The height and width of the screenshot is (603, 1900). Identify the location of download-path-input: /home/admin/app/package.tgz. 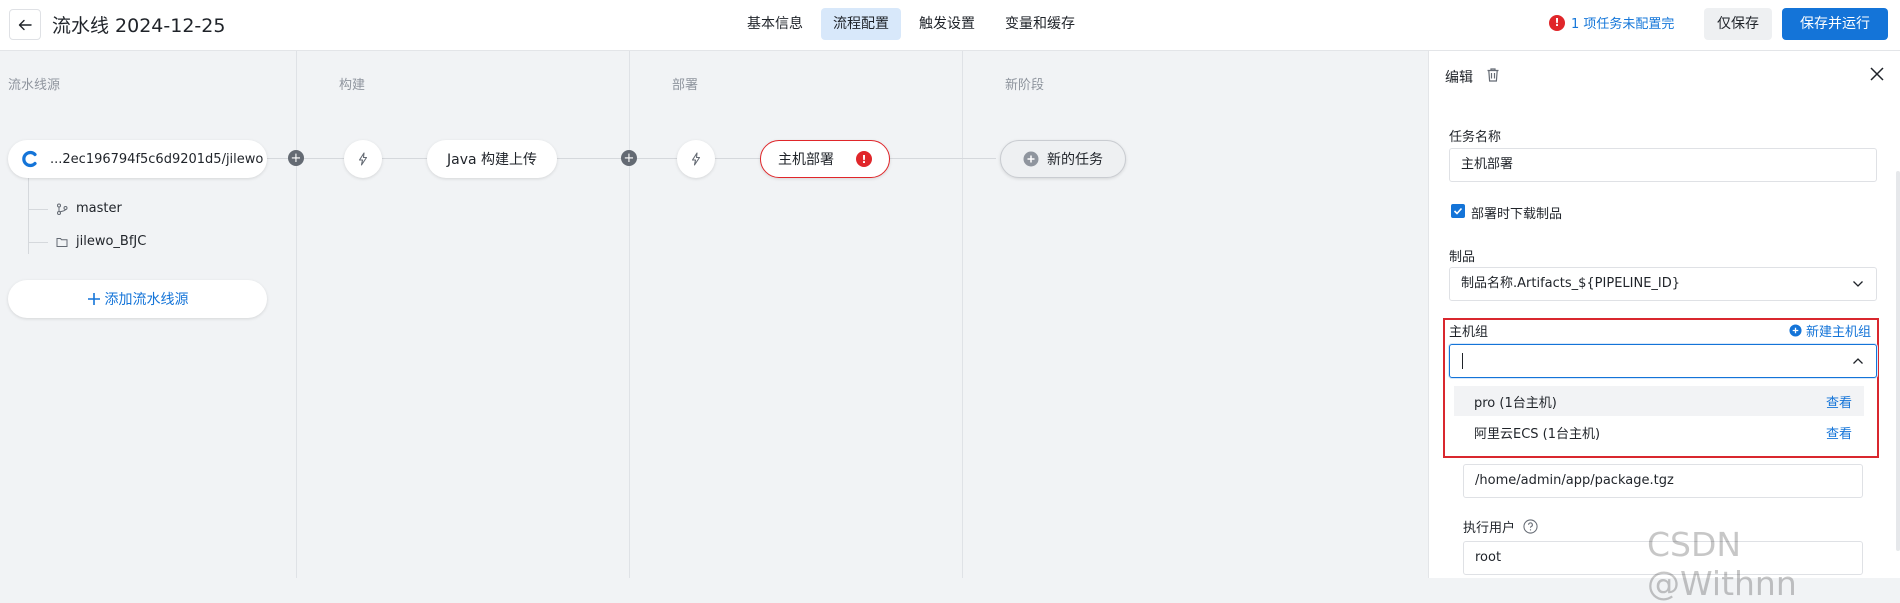
(1663, 481).